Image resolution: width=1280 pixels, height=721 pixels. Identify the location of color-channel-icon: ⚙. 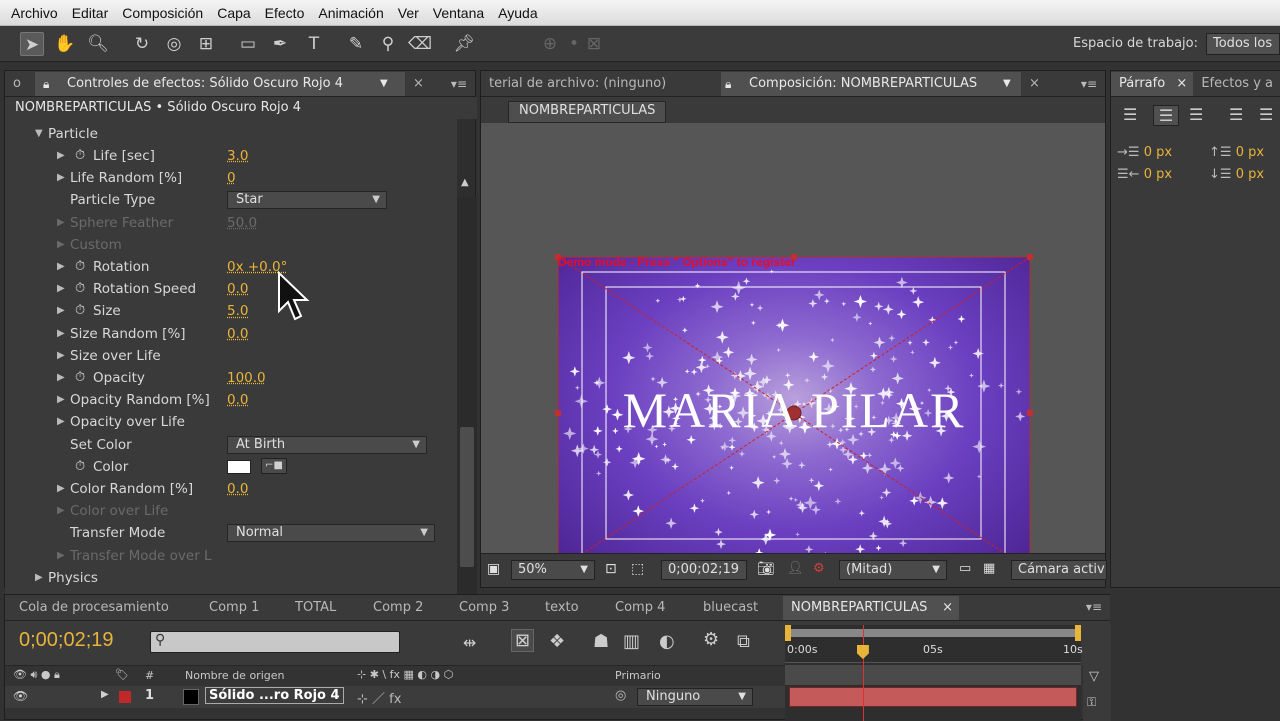
(819, 570).